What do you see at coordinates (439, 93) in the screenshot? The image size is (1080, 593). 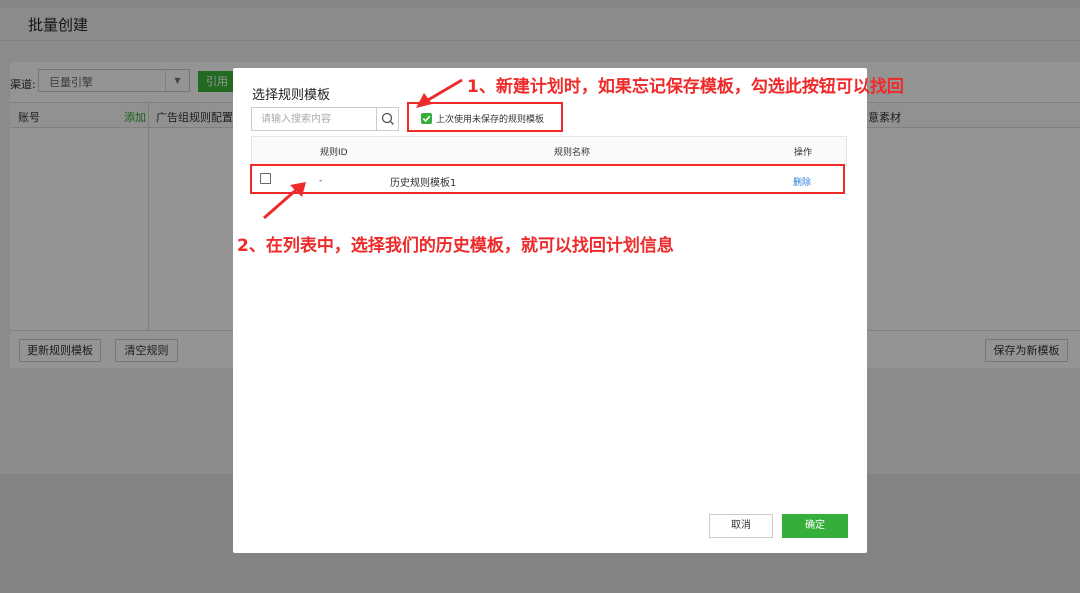 I see `arrow-1-icon` at bounding box center [439, 93].